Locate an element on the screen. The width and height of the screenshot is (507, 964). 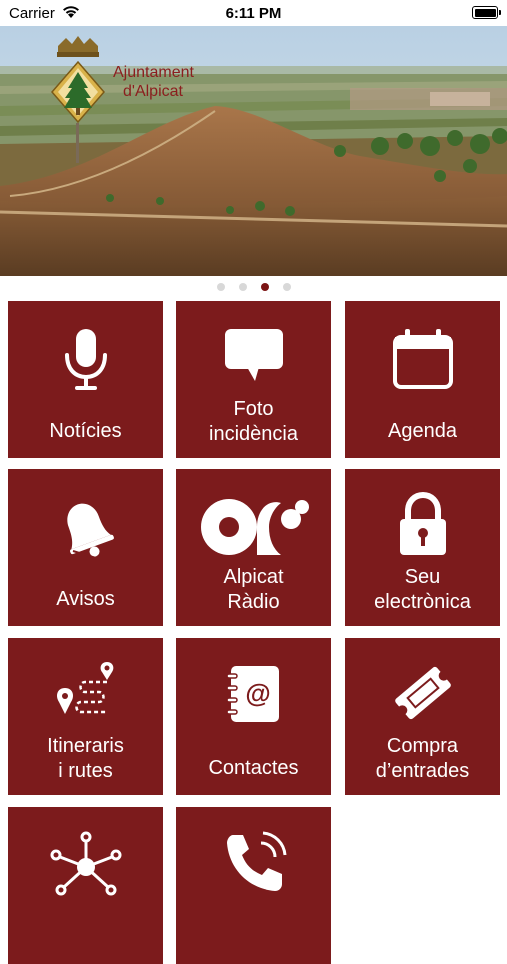
radio-logo-icon is located at coordinates (254, 527).